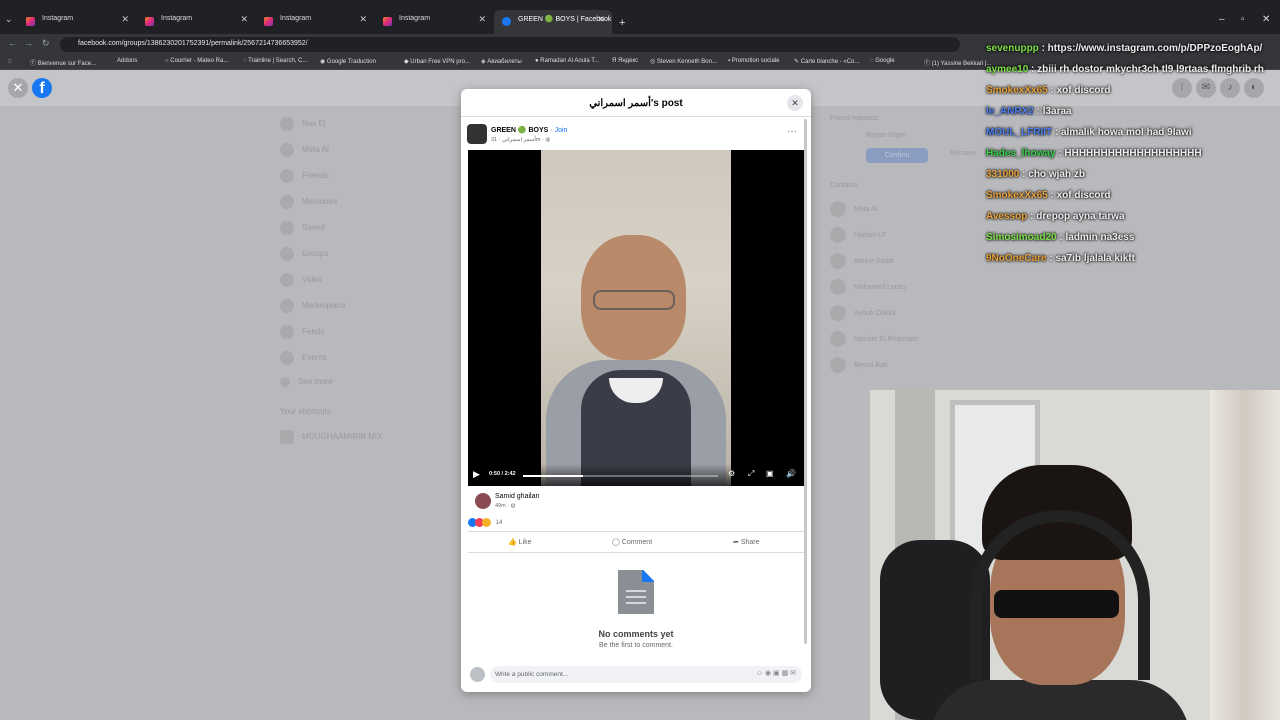 This screenshot has width=1280, height=720. I want to click on sidebar-see-more: See more, so click(306, 382).